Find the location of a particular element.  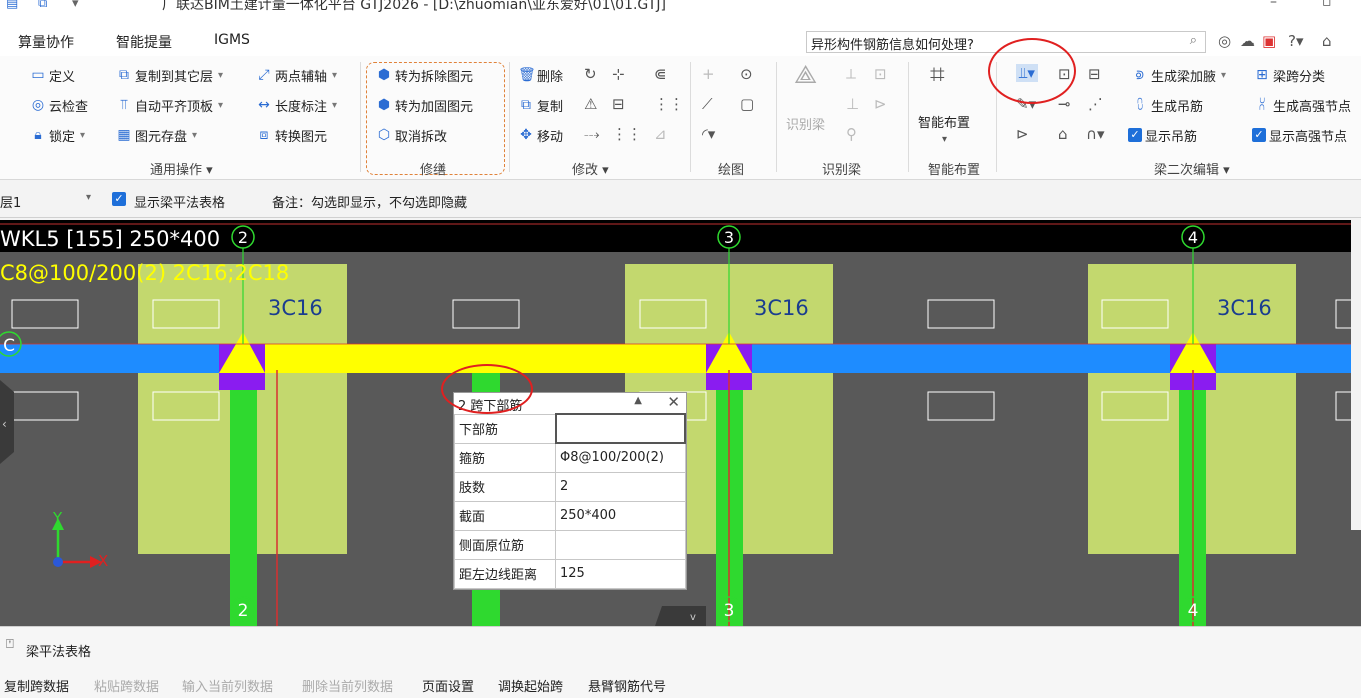

break-icon: ⤏ is located at coordinates (592, 134).